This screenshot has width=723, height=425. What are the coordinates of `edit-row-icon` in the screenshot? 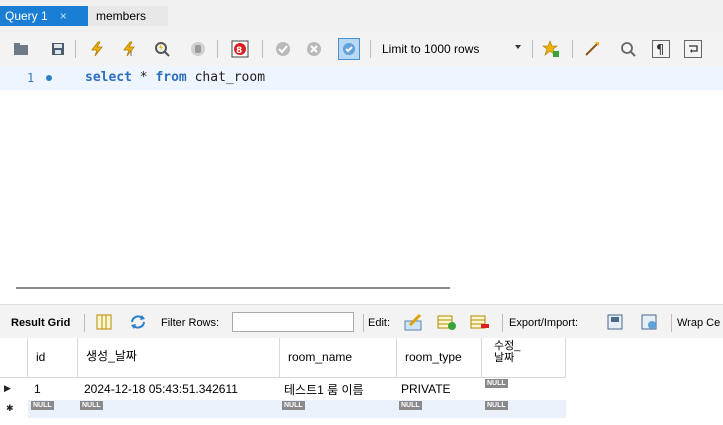 It's located at (413, 322).